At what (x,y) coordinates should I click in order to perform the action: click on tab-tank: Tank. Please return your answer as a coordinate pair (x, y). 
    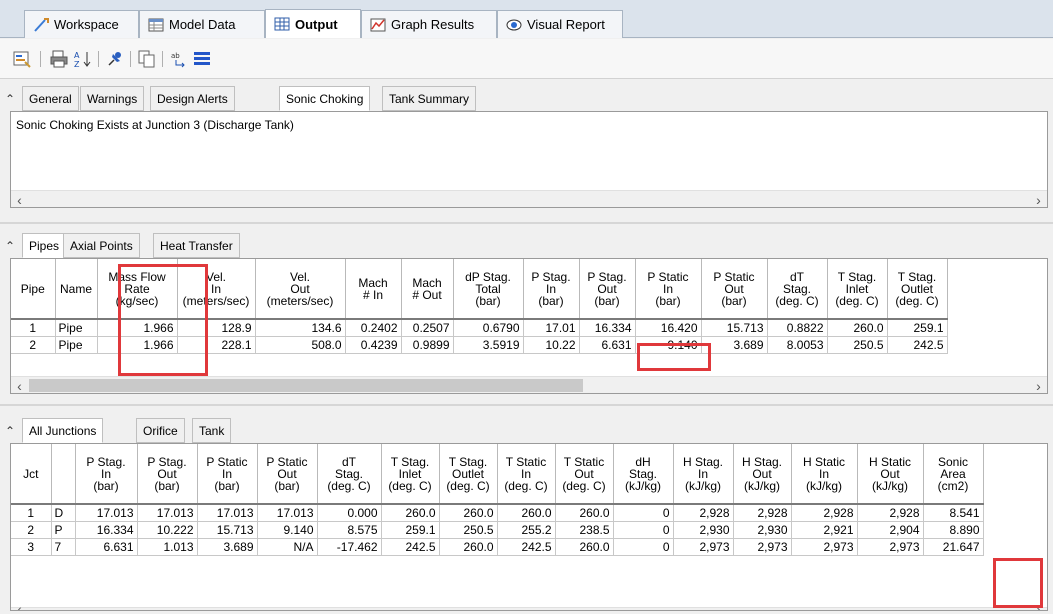
    Looking at the image, I should click on (212, 430).